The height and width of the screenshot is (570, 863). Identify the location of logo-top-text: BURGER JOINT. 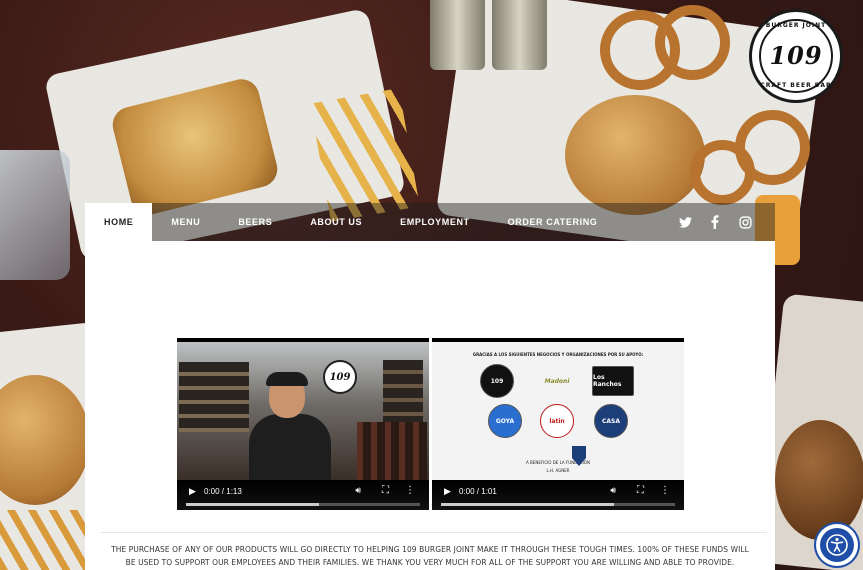
(796, 25).